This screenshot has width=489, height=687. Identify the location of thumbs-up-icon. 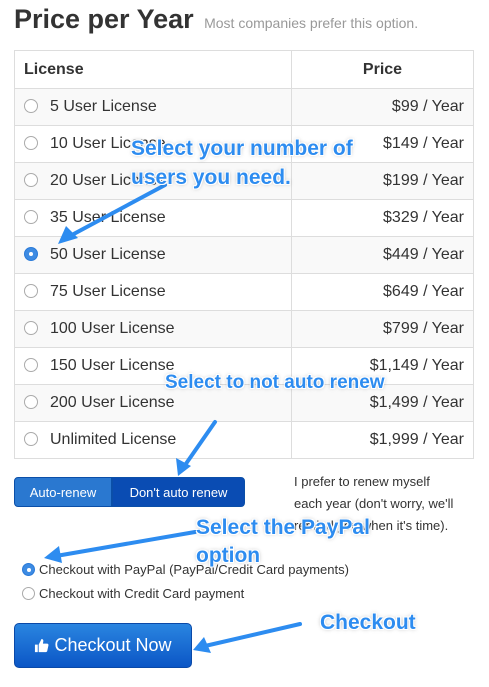
(41, 647).